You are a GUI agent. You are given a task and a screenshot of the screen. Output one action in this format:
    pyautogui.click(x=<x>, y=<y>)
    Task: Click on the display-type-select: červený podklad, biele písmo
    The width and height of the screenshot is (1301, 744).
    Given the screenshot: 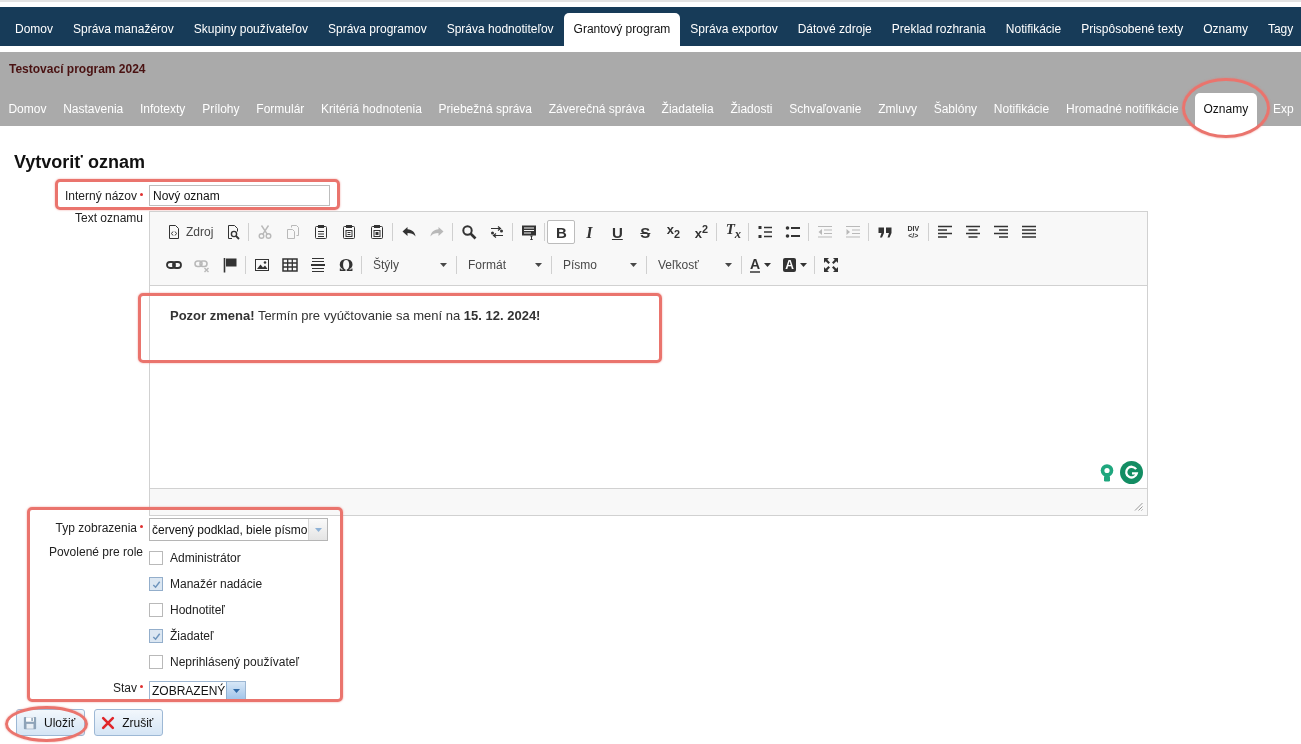 What is the action you would take?
    pyautogui.click(x=238, y=529)
    